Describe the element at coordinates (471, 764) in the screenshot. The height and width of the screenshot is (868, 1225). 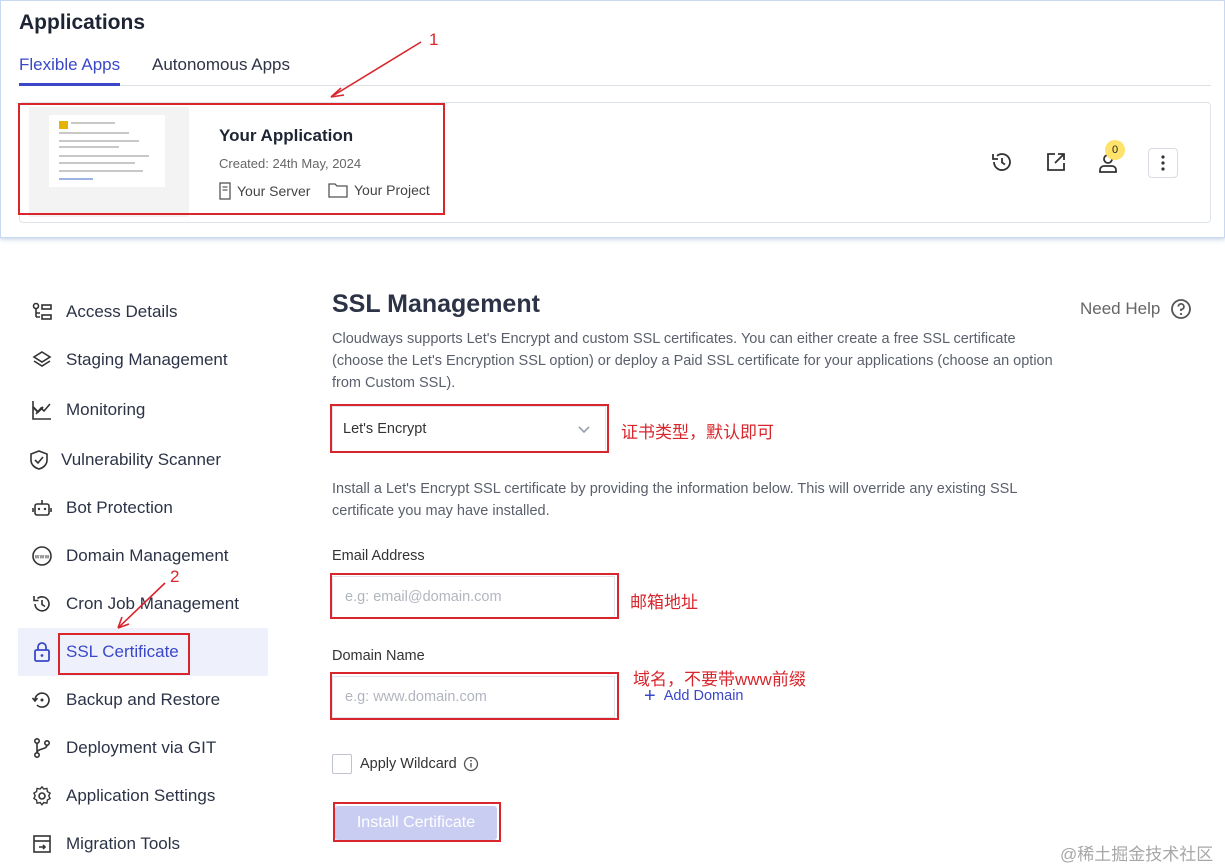
I see `info-icon` at that location.